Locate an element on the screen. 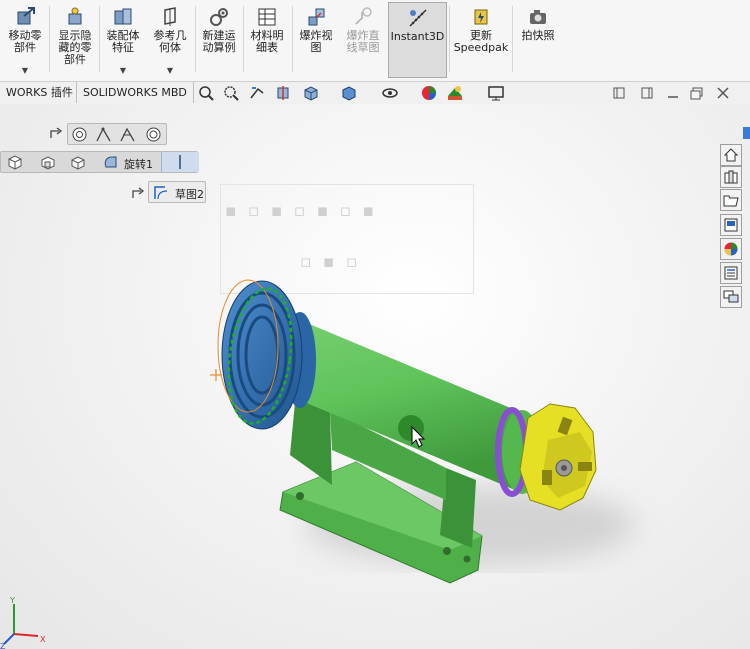 This screenshot has height=649, width=750. assembly-features-icon is located at coordinates (123, 16).